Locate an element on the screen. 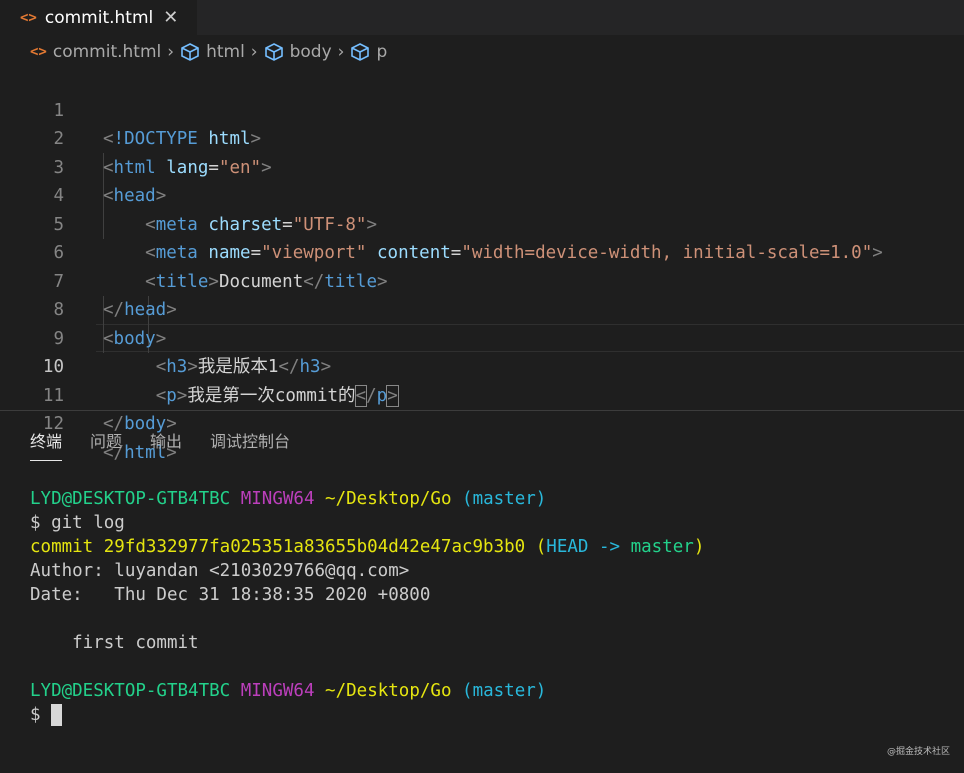  code-line: 8 <body> is located at coordinates (482, 308).